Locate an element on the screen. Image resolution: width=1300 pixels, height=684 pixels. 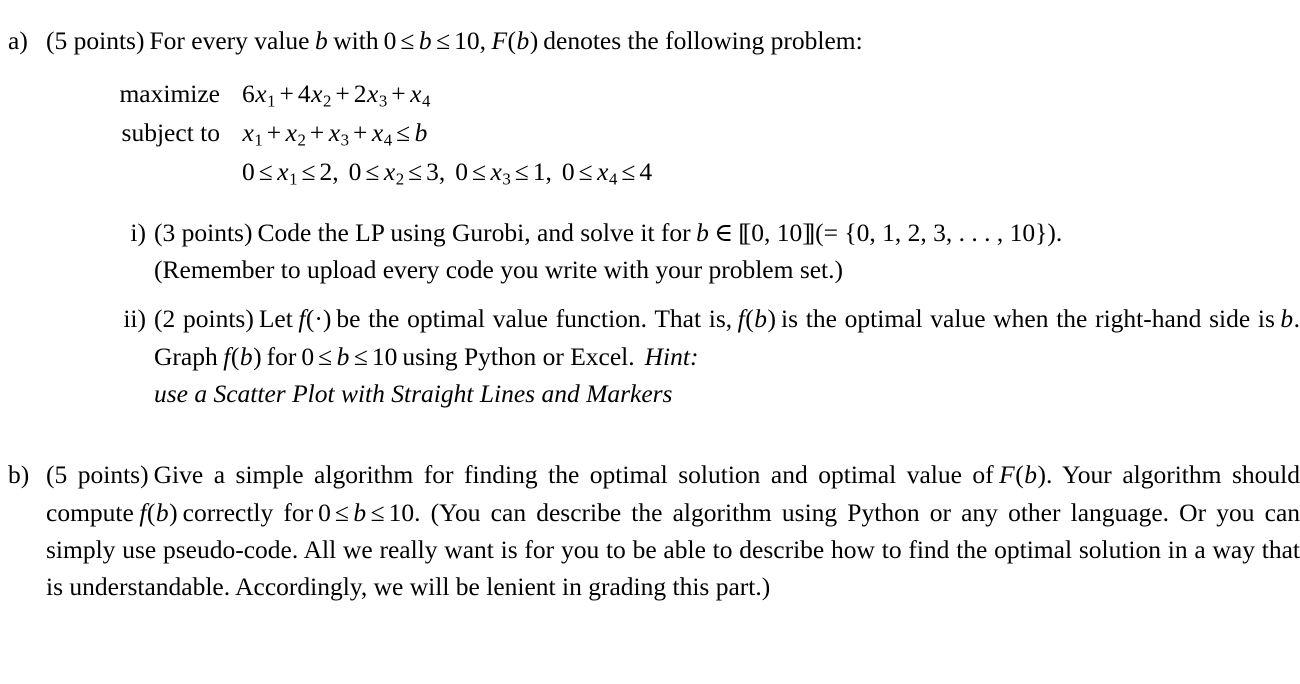
part-a-intro-range: 0 ≤ b ≤10, is located at coordinates (434, 40).